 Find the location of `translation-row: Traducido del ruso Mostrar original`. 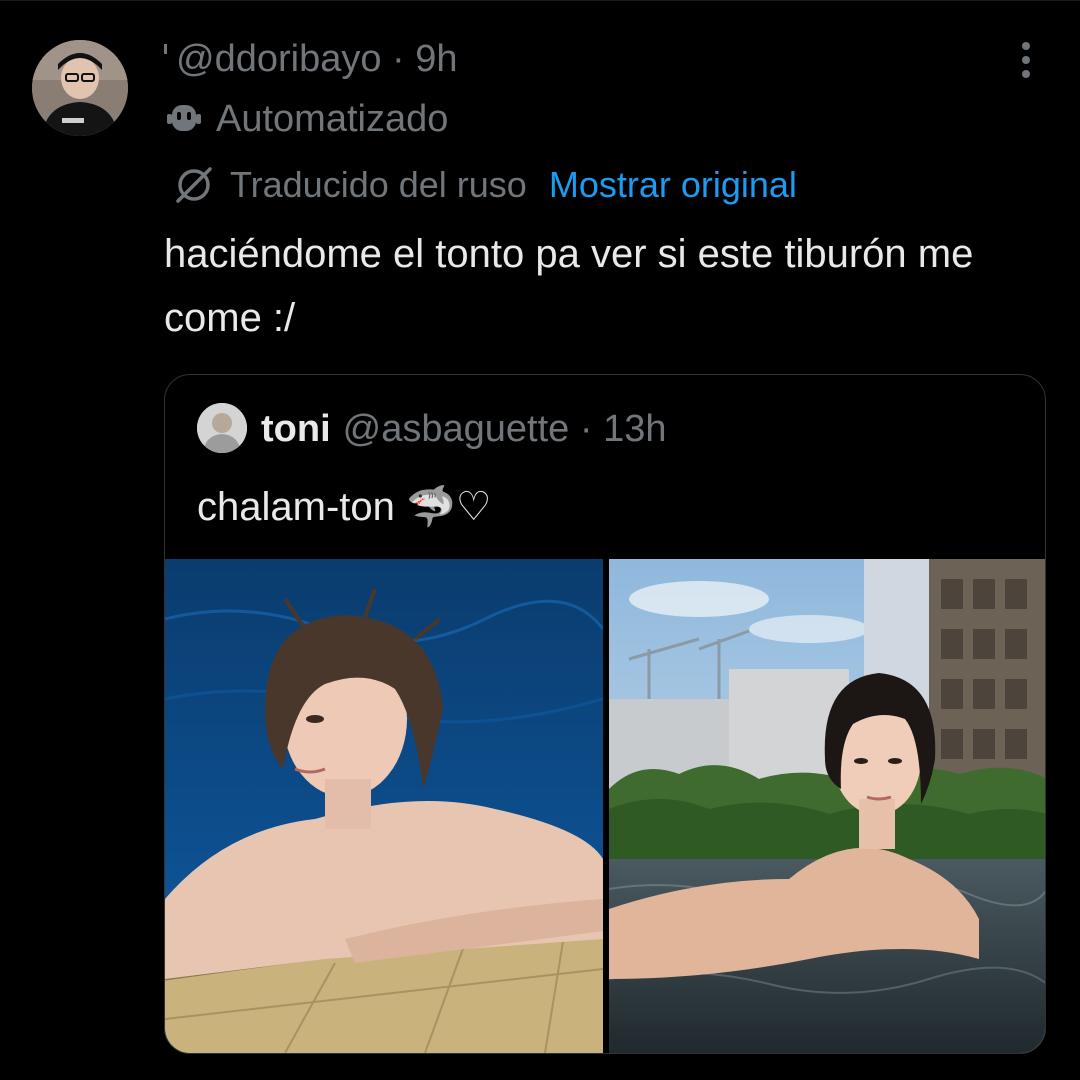

translation-row: Traducido del ruso Mostrar original is located at coordinates (484, 185).